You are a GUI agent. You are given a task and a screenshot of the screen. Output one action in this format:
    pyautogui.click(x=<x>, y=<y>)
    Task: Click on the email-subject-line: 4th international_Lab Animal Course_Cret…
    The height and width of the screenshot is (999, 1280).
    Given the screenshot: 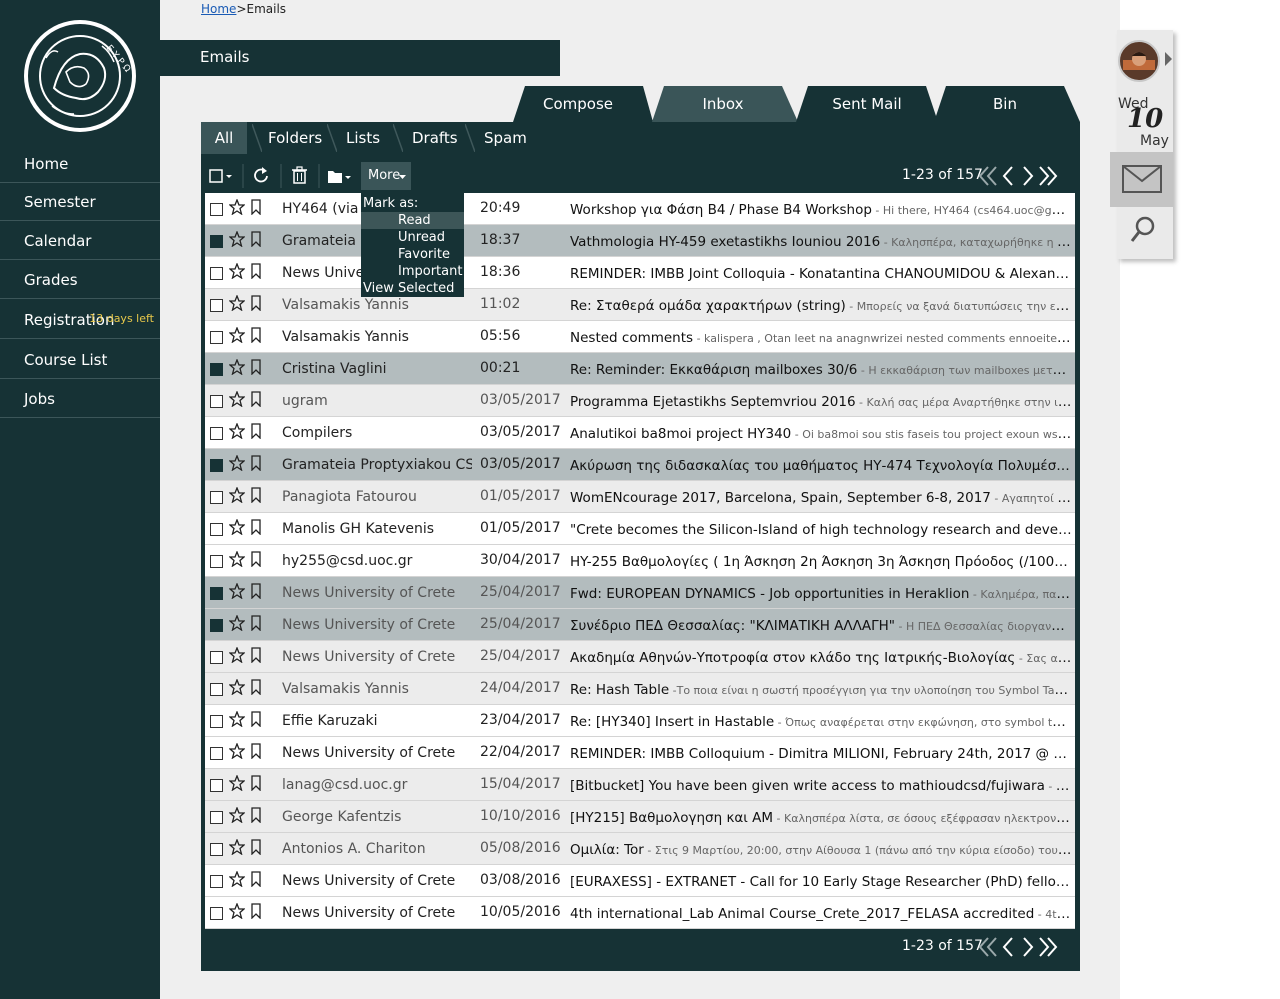 What is the action you would take?
    pyautogui.click(x=821, y=914)
    